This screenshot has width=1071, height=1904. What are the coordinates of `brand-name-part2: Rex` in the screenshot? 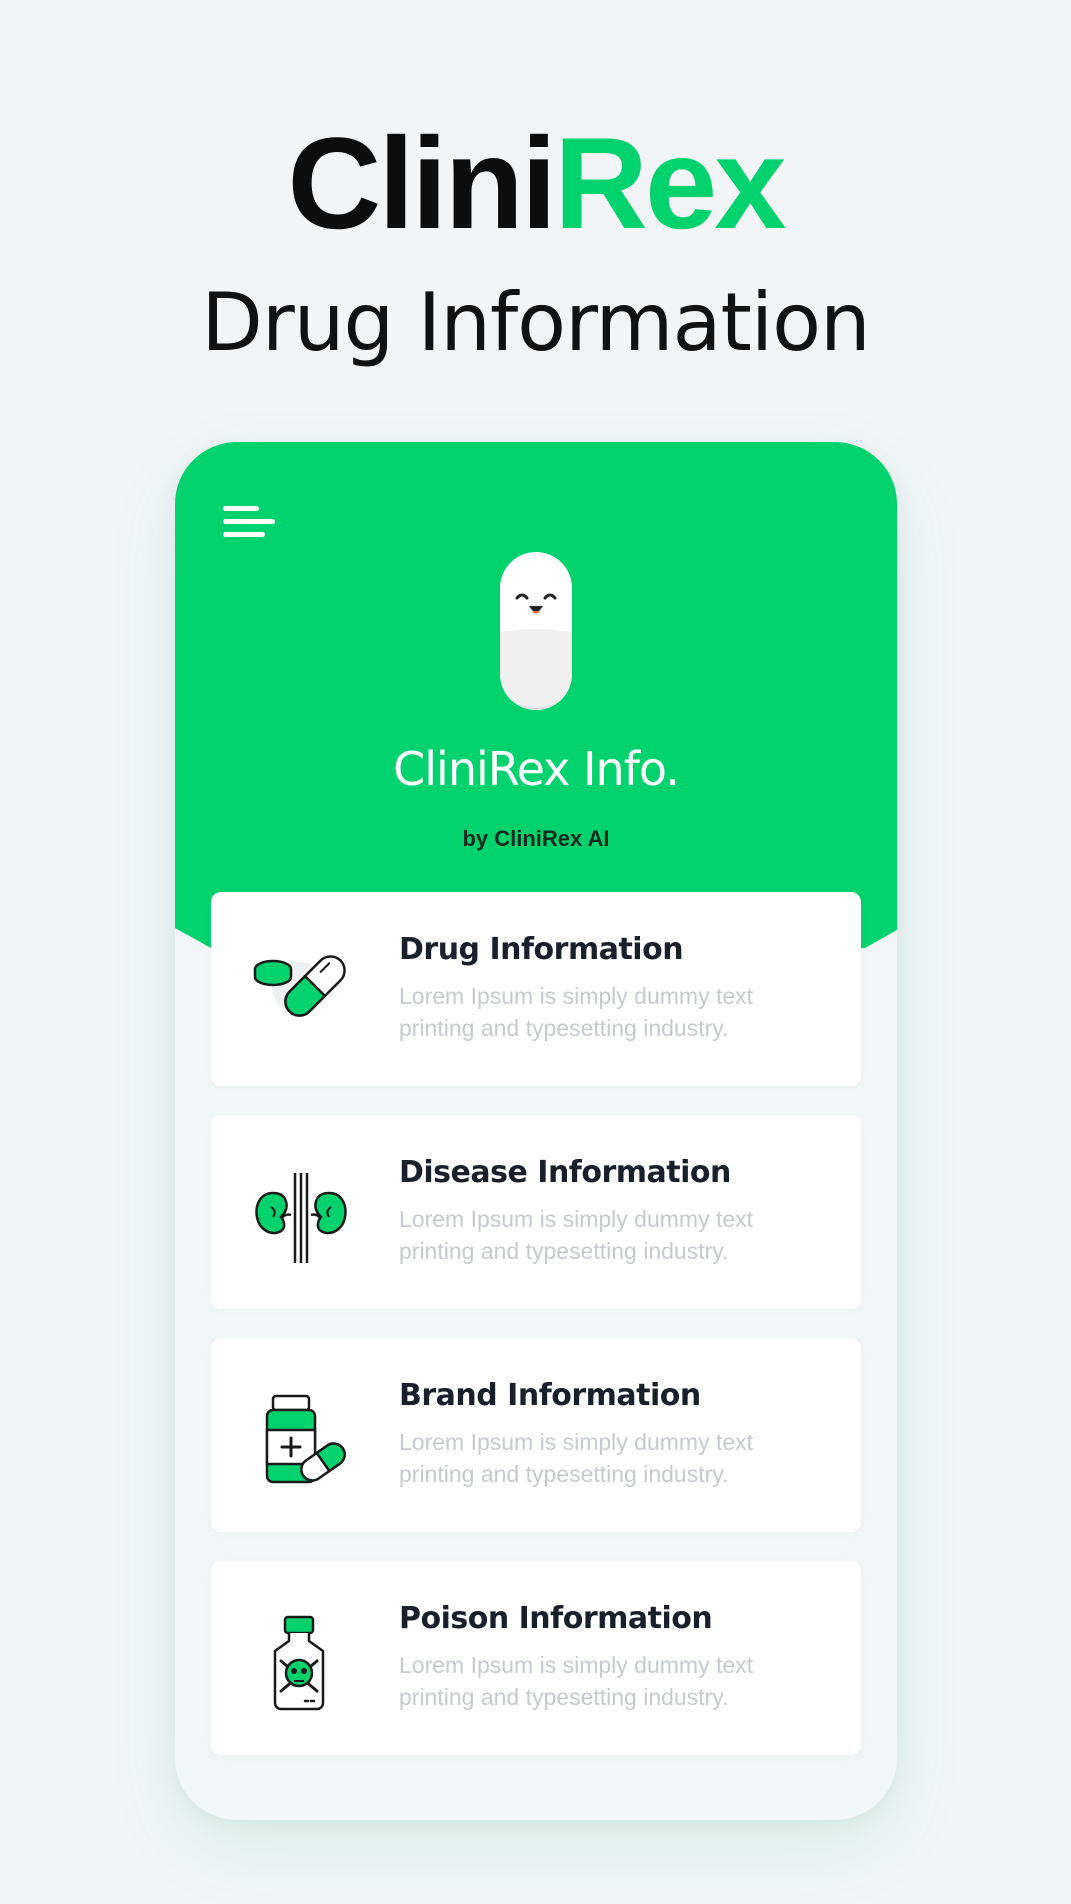 It's located at (670, 183).